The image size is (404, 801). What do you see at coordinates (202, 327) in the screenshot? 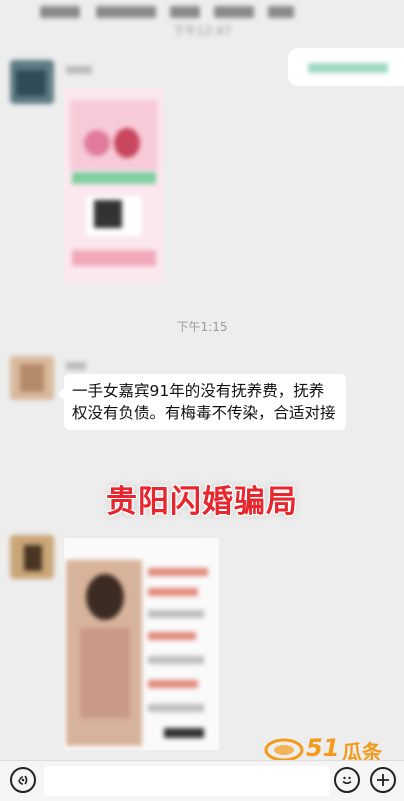
I see `timestamp-mid: 下午1:15` at bounding box center [202, 327].